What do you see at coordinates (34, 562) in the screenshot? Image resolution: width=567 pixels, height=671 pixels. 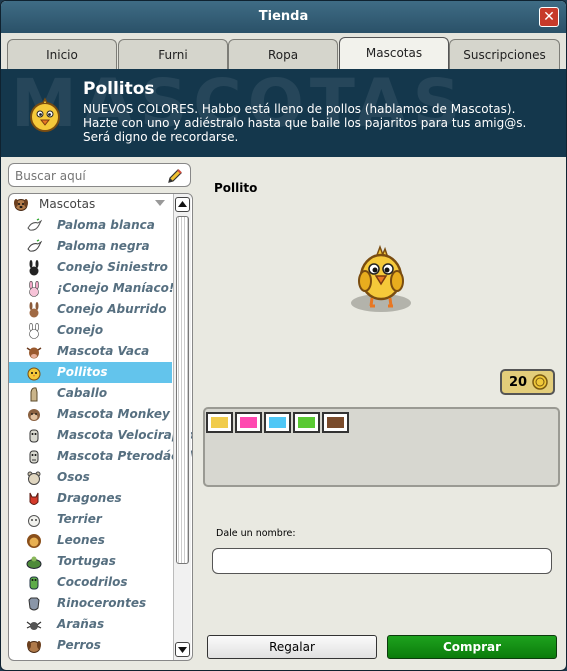 I see `turtle-icon` at bounding box center [34, 562].